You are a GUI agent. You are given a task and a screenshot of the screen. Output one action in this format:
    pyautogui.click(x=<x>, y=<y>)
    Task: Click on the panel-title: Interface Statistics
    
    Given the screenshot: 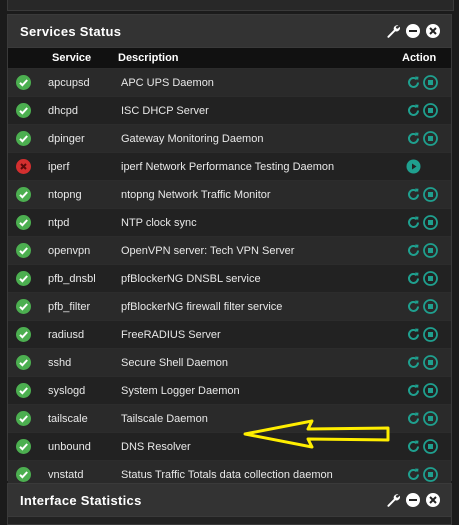 What is the action you would take?
    pyautogui.click(x=81, y=500)
    